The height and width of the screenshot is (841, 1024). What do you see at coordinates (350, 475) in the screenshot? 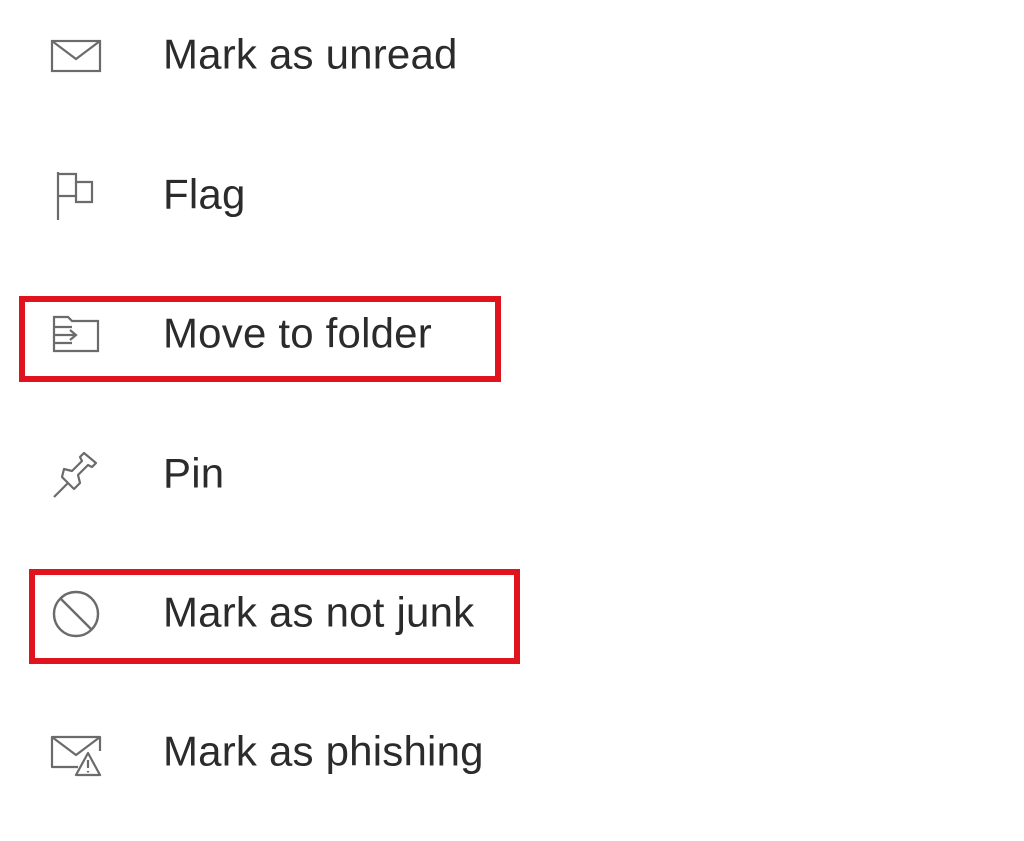
I see `menu-item-pin: Pin` at bounding box center [350, 475].